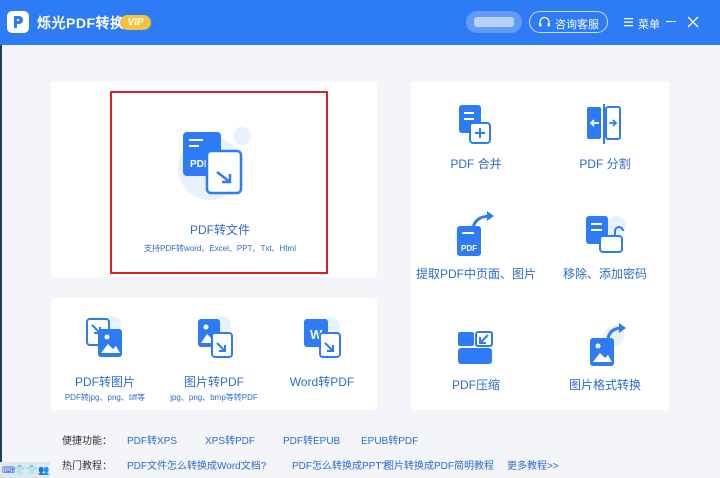  I want to click on pdf-to-image-subtitle: PDF转jpg、png、tiff等, so click(105, 397).